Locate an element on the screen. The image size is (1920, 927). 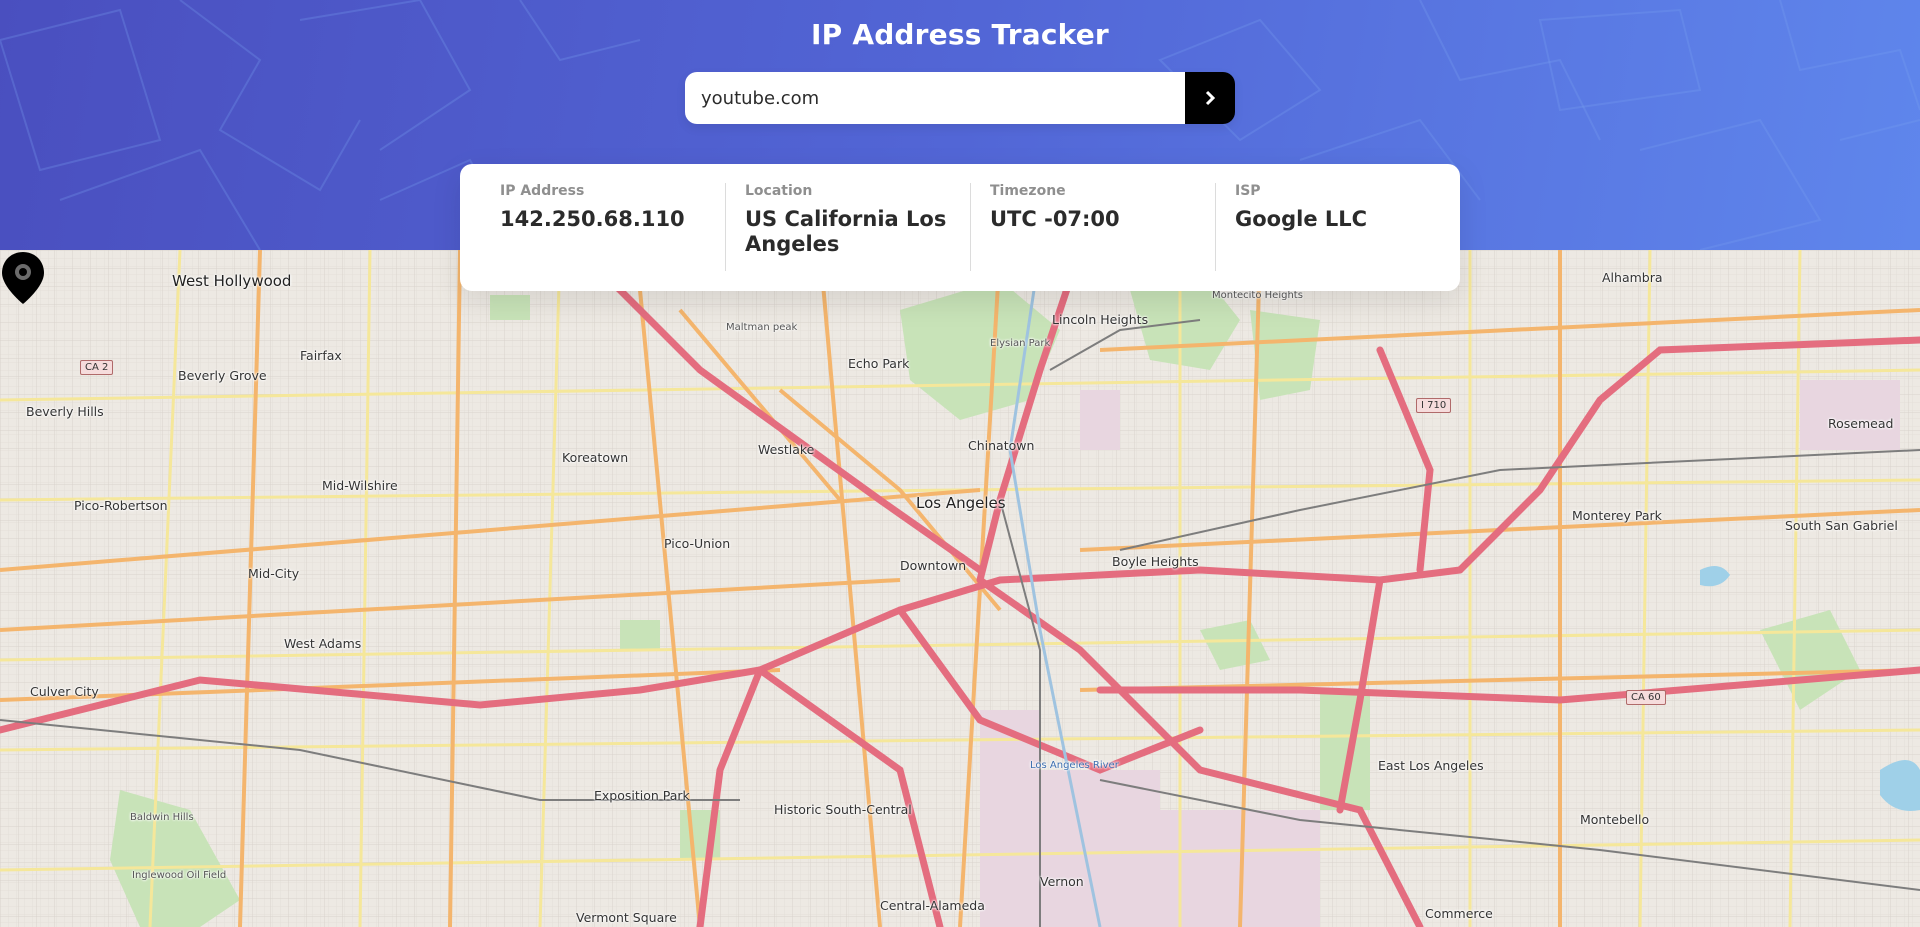
place-label: Maltman peak is located at coordinates (762, 327).